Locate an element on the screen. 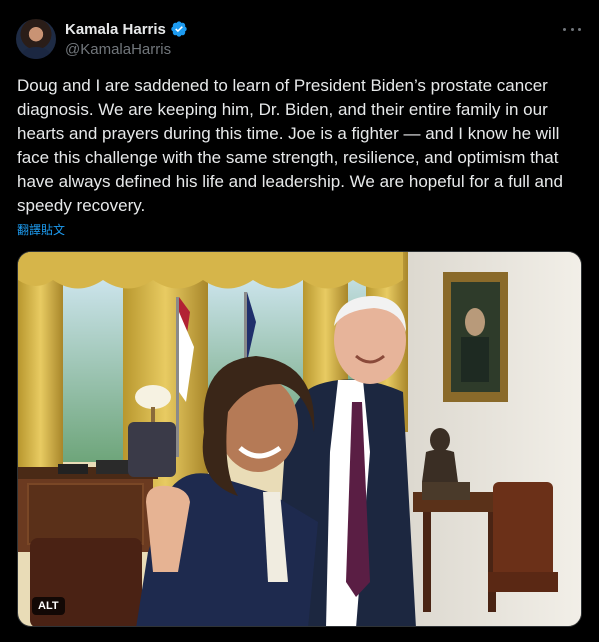 The image size is (599, 642). author-handle: @KamalaHarris is located at coordinates (118, 49).